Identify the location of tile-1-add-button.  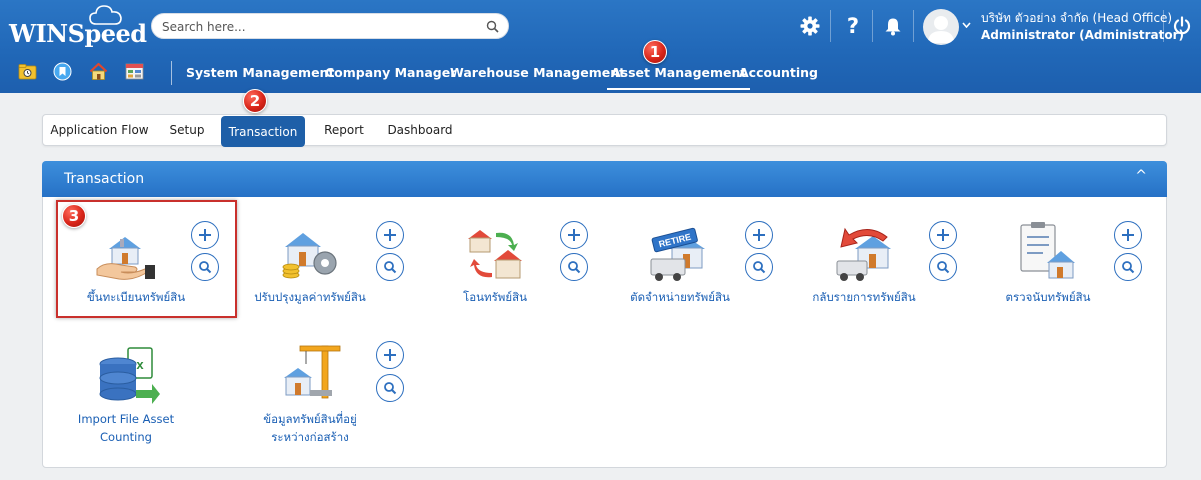
(205, 235).